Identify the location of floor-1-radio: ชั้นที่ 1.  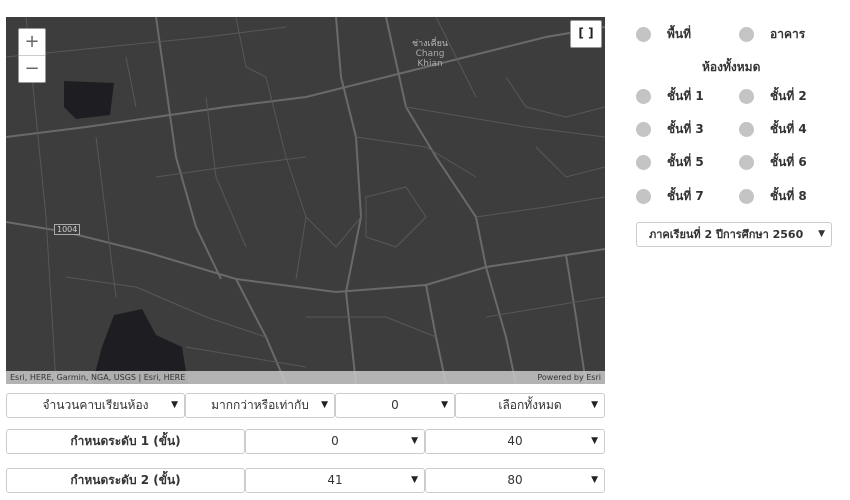
(670, 96).